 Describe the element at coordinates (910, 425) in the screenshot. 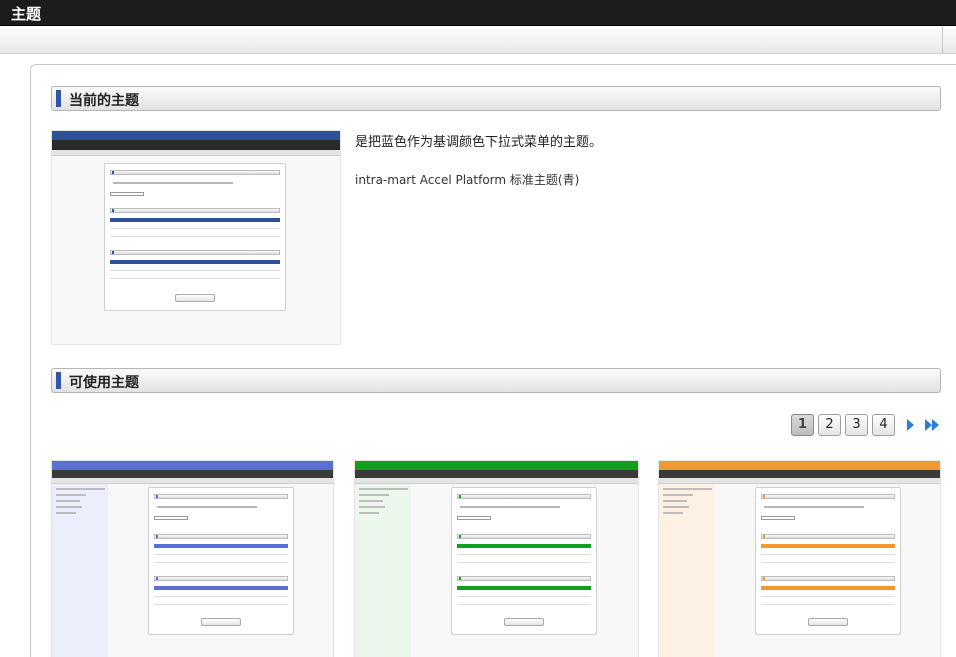

I see `chevron-right-icon` at that location.